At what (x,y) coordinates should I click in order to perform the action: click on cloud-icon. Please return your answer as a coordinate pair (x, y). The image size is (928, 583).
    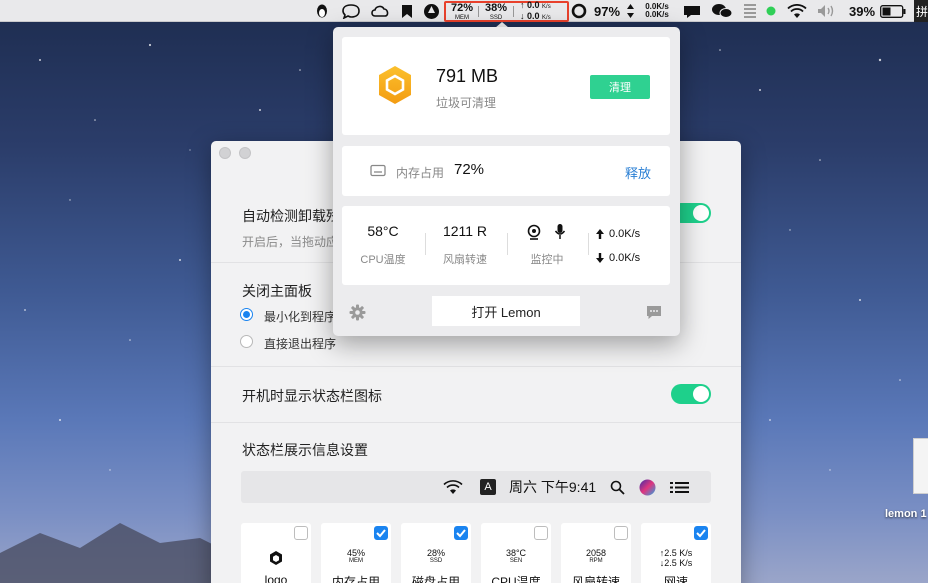
    Looking at the image, I should click on (380, 11).